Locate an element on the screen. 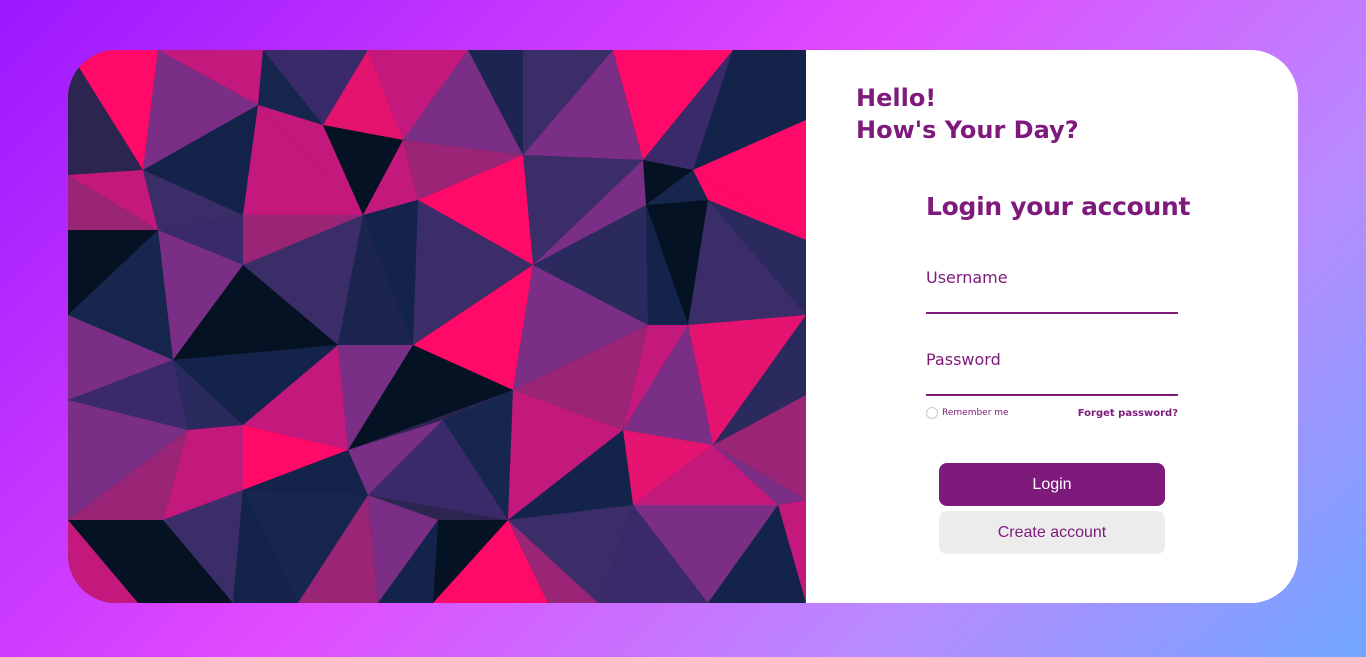  remember-me-label: Remember me is located at coordinates (975, 413).